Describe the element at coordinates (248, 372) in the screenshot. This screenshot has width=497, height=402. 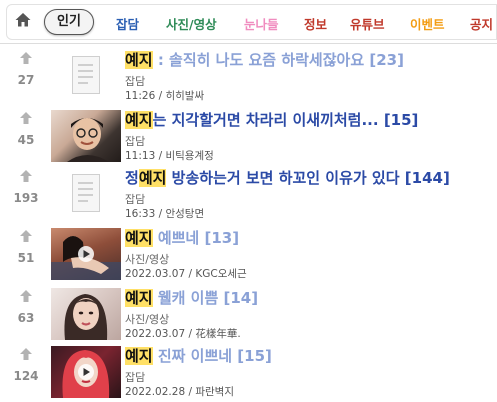
I see `list-item: 124 예지 진짜 이쁘네 [15] 잡담 2022.02.28 / 파란벽지` at that location.